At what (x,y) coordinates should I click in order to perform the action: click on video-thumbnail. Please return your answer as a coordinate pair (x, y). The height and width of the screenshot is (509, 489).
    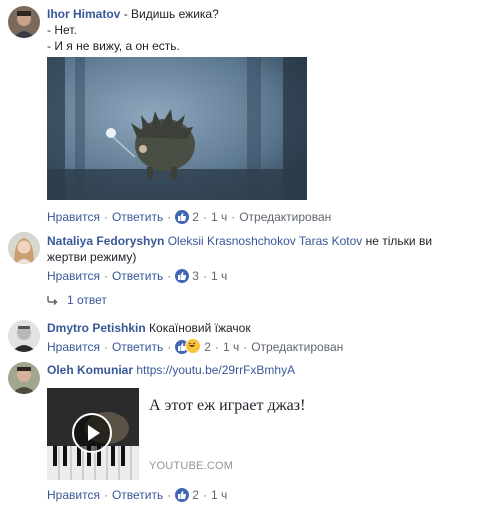
    Looking at the image, I should click on (93, 434).